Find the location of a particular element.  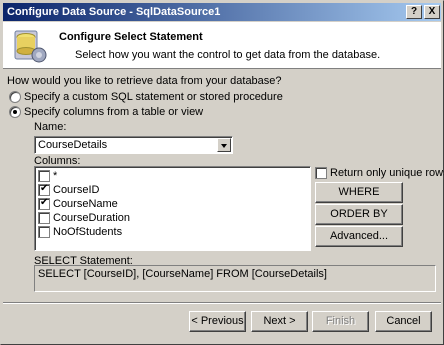

help-button: ? is located at coordinates (414, 12).